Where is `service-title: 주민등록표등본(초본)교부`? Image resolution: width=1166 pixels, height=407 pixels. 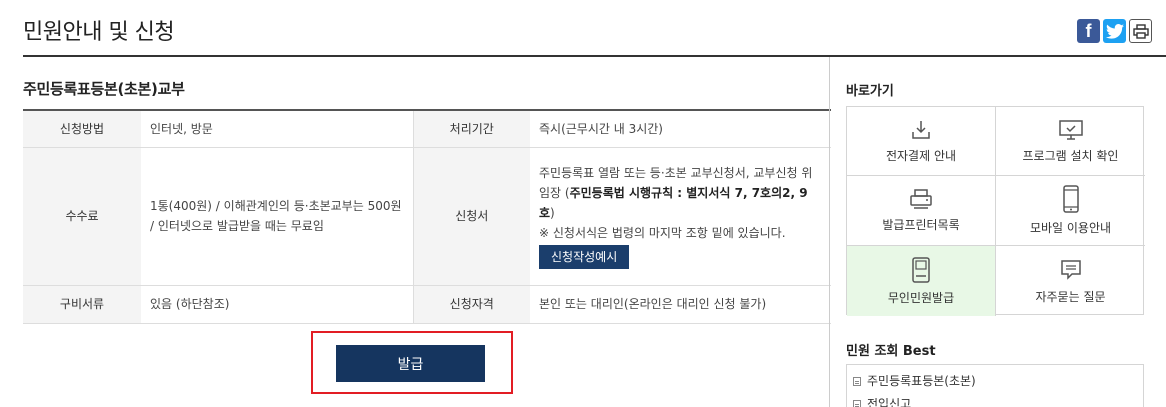 service-title: 주민등록표등본(초본)교부 is located at coordinates (104, 89).